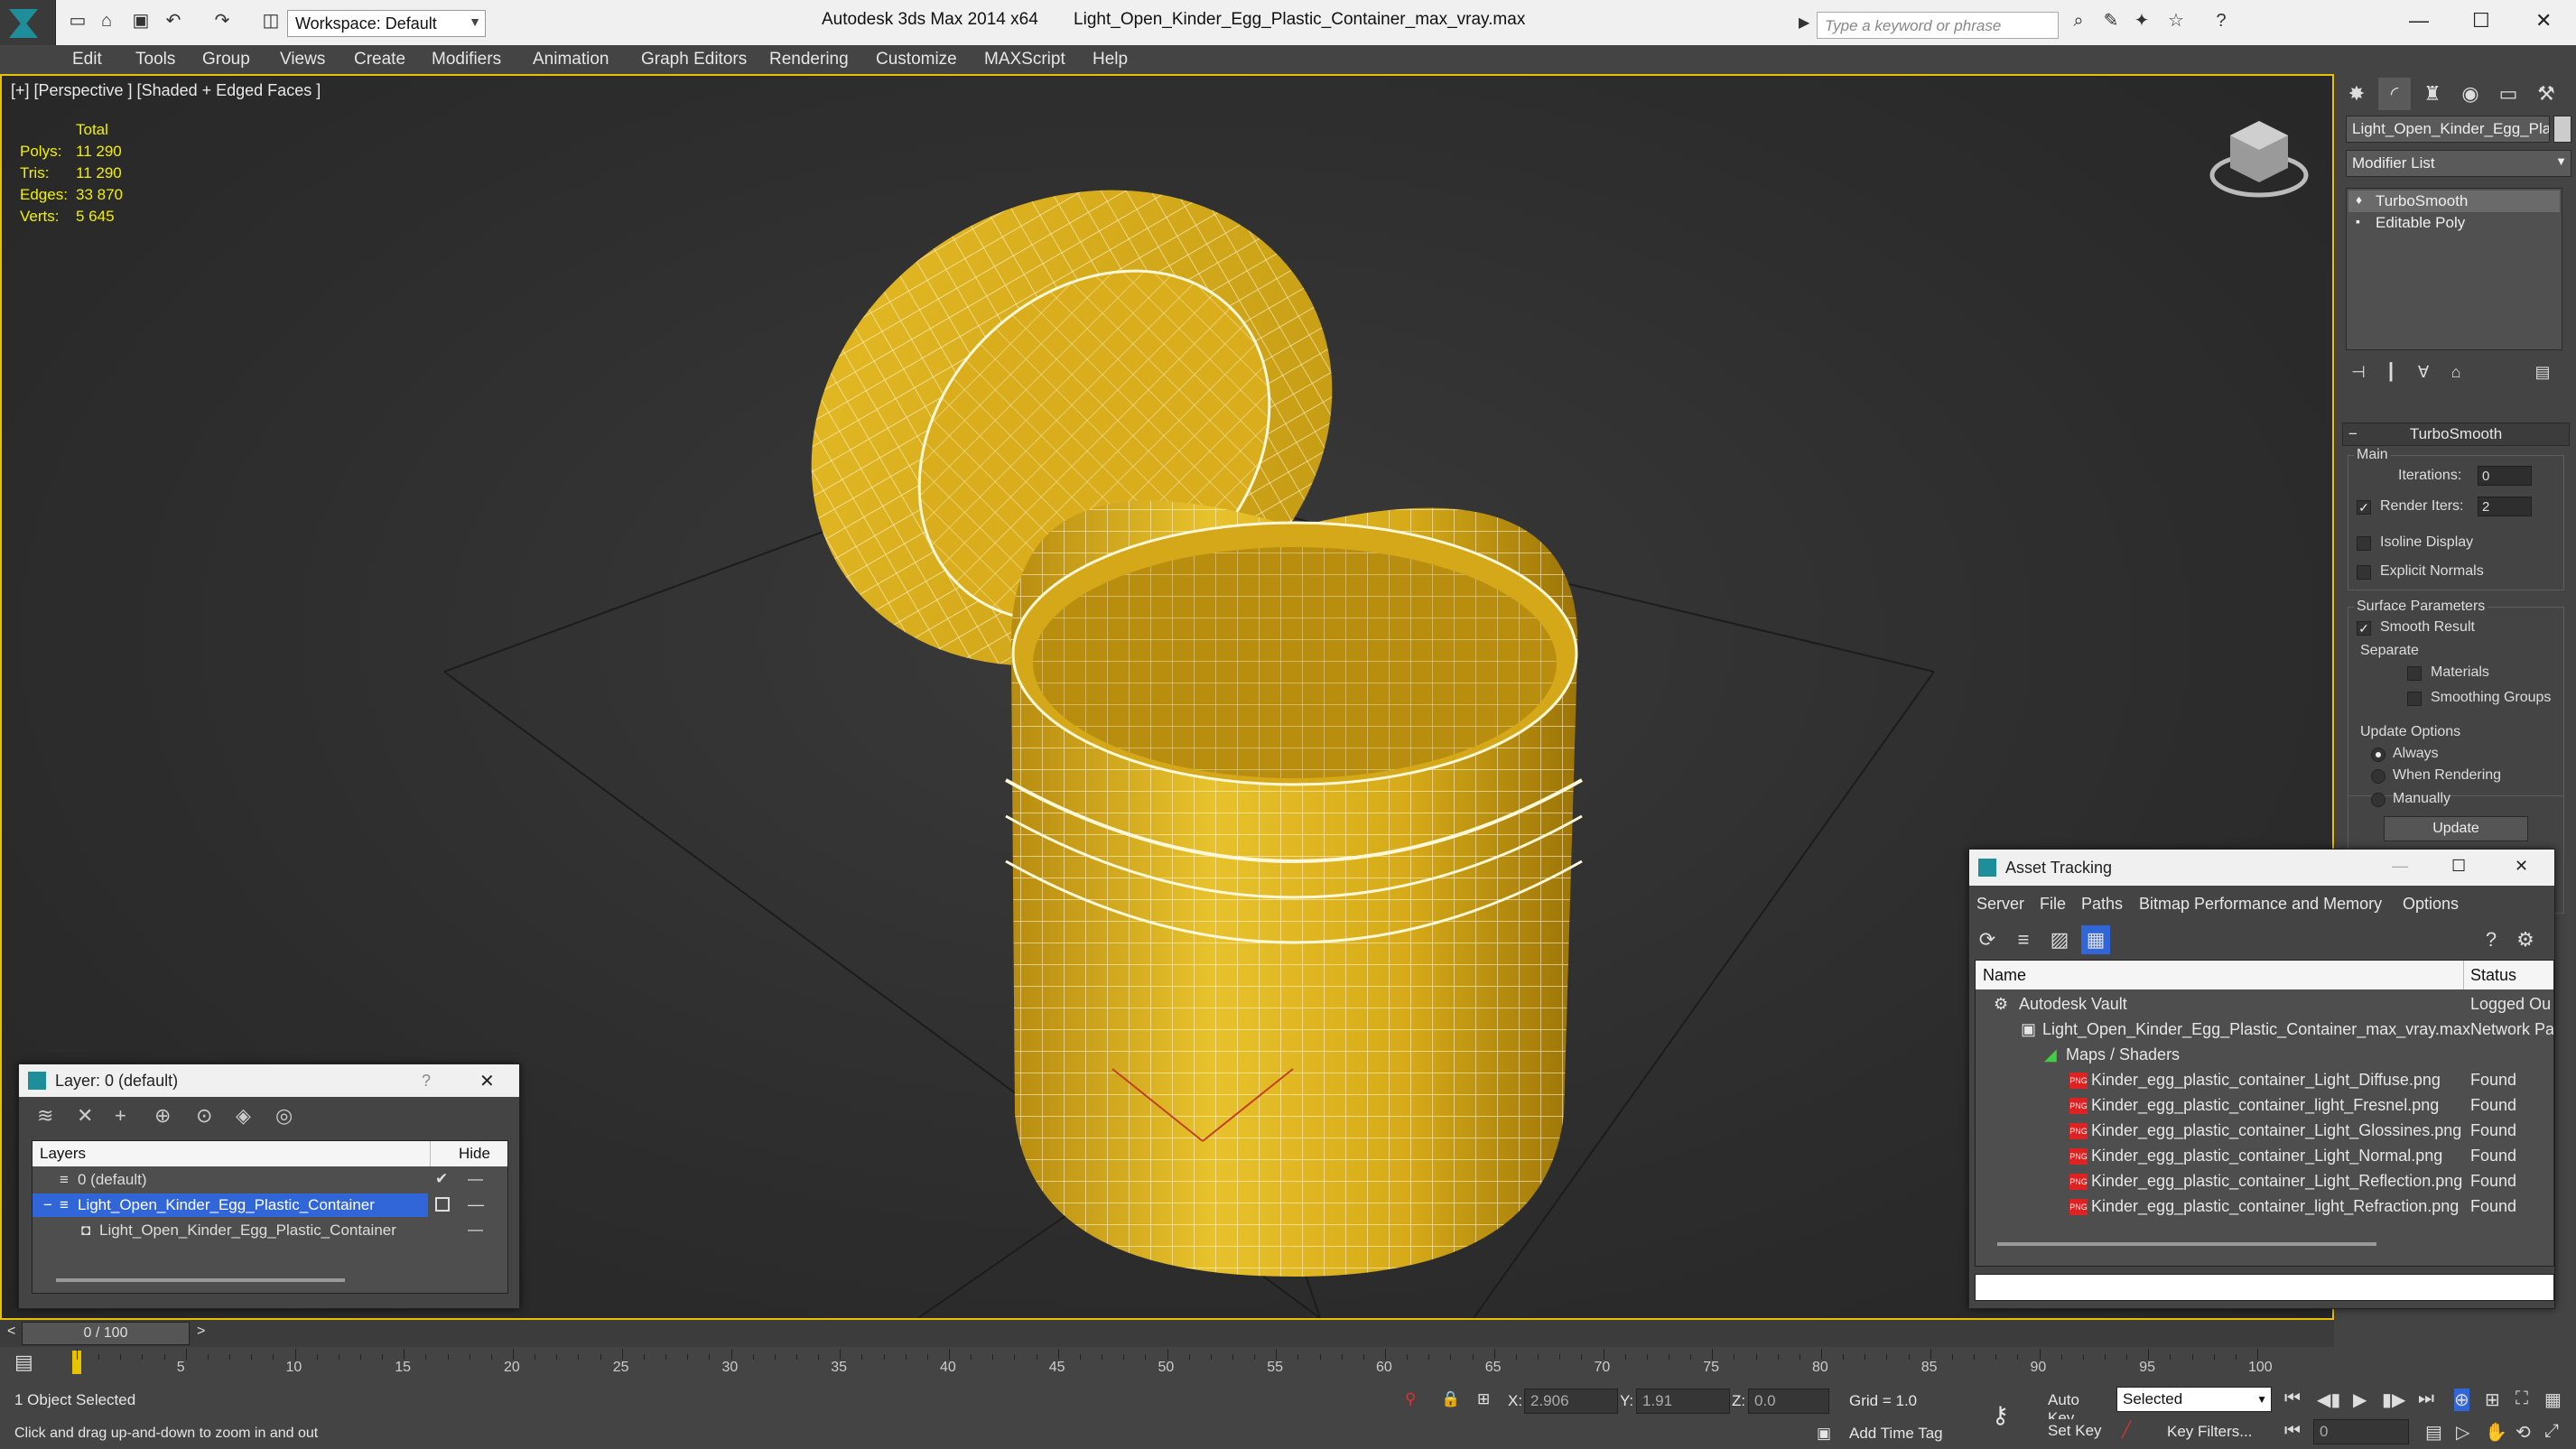 The height and width of the screenshot is (1449, 2576). Describe the element at coordinates (2458, 163) in the screenshot. I see `modifier-list-dropdown: Modifier List ▼` at that location.